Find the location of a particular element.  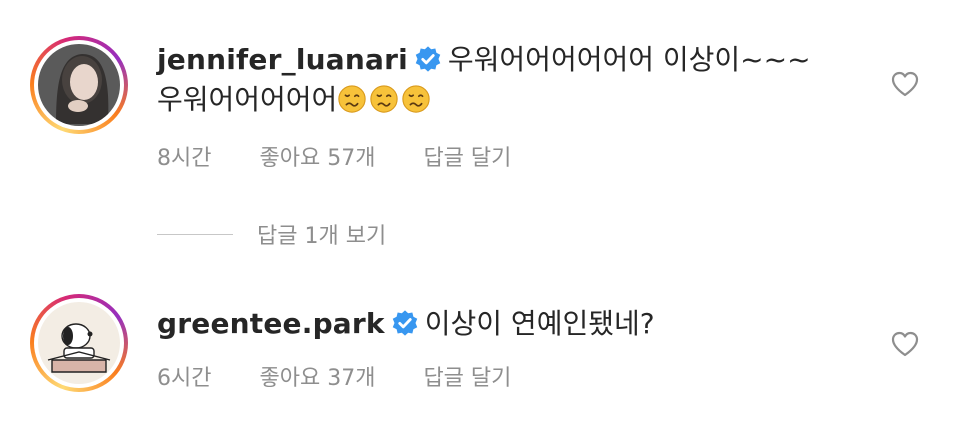

comment-text-continued: 우워어어어어어 is located at coordinates (247, 99).